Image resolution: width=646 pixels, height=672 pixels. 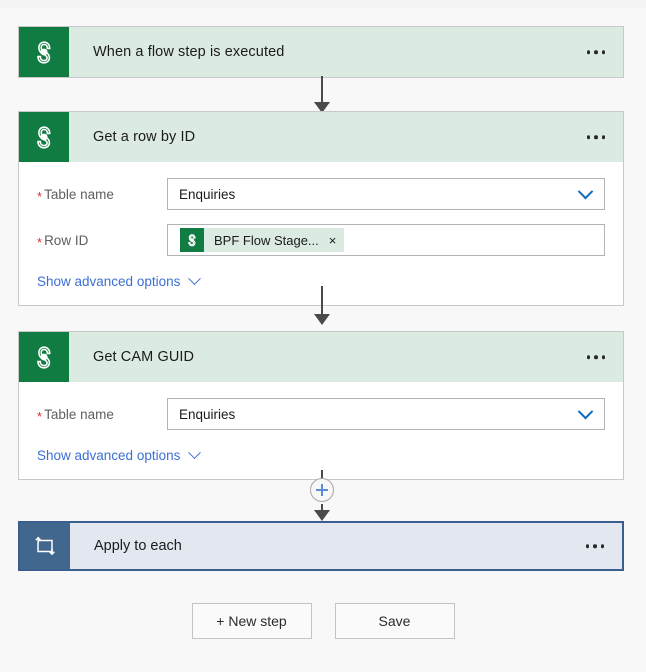 I want to click on card-title-apply-to-each: Apply to each, so click(x=138, y=546).